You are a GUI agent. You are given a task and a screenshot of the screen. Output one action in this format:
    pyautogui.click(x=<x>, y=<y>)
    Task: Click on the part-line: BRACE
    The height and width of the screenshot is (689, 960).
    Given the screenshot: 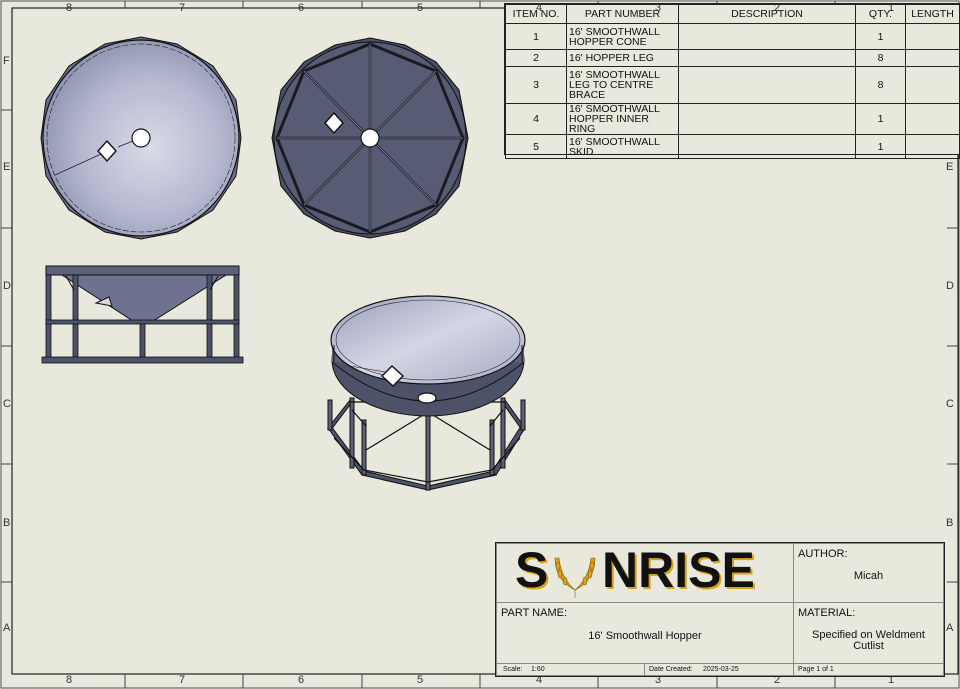 What is the action you would take?
    pyautogui.click(x=587, y=95)
    